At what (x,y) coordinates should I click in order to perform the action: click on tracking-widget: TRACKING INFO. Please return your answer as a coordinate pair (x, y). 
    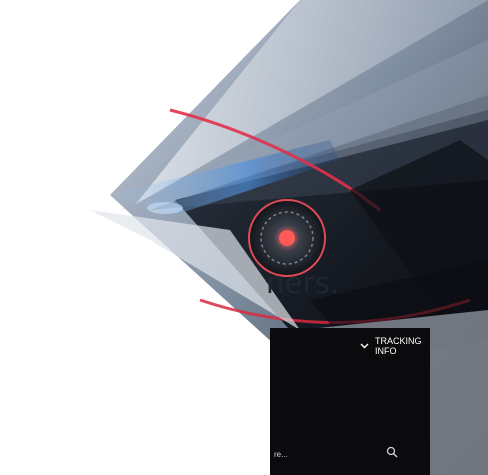
    Looking at the image, I should click on (350, 401).